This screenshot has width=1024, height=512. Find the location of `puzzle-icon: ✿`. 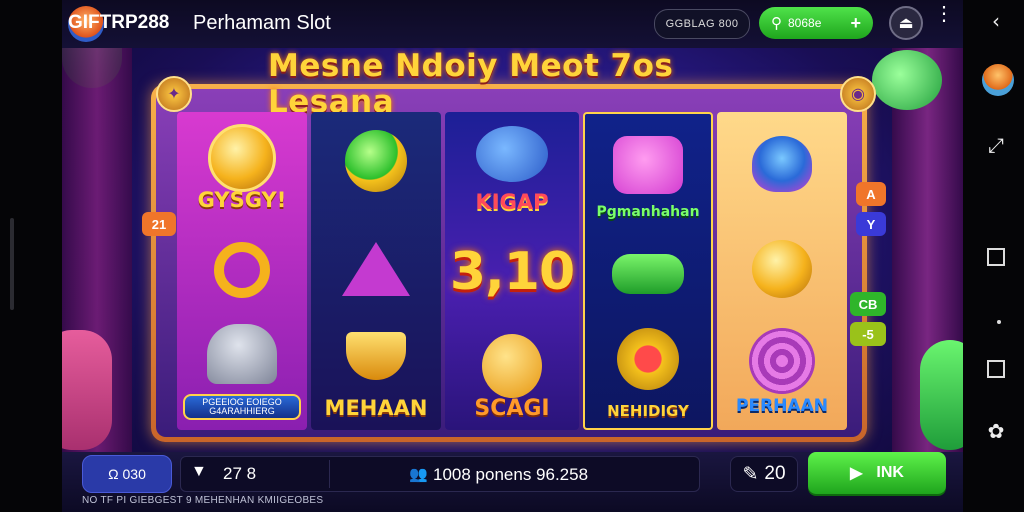

puzzle-icon: ✿ is located at coordinates (996, 431).